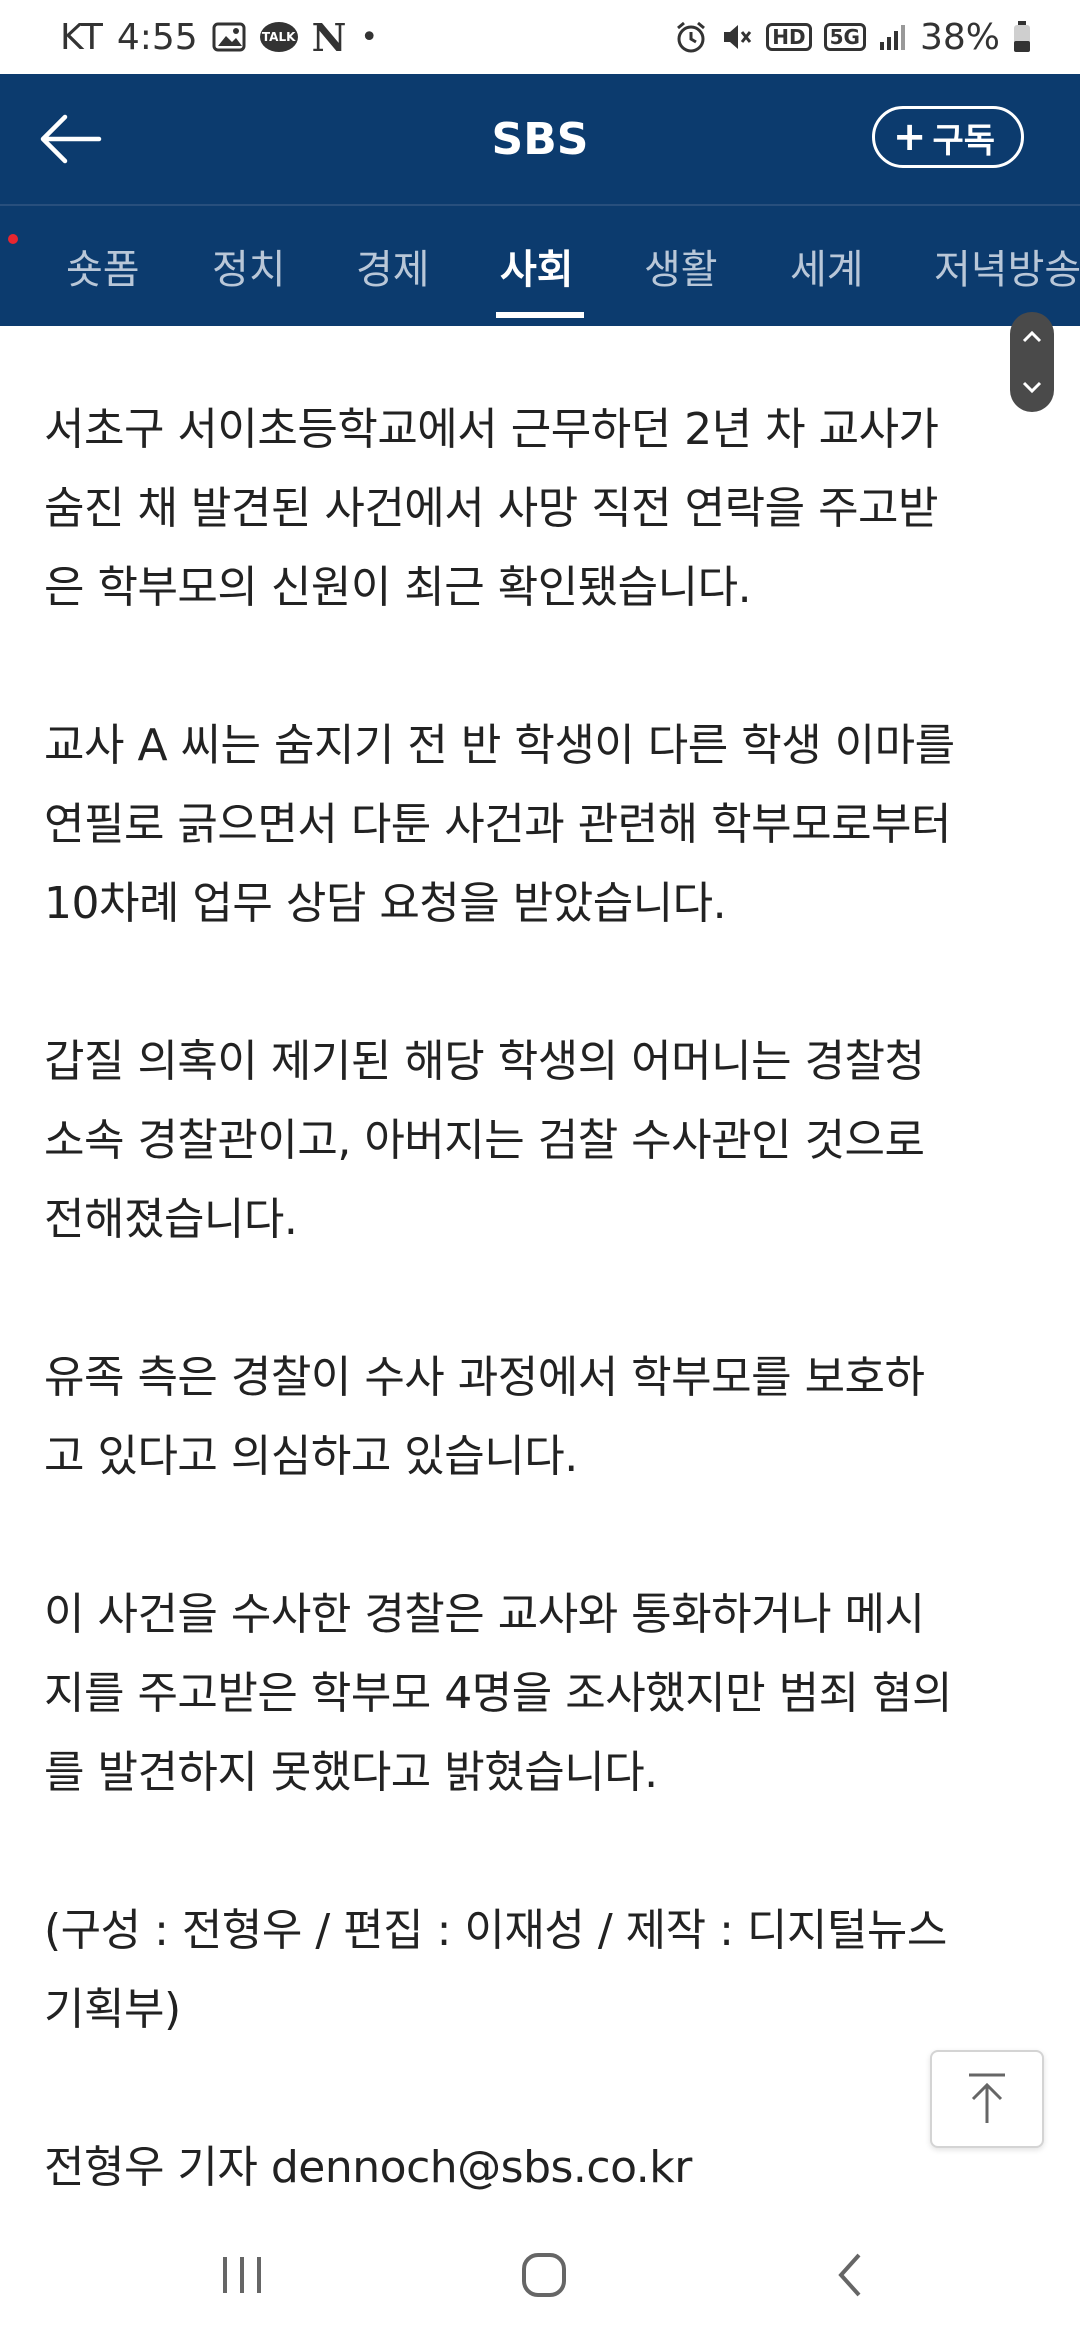 The image size is (1080, 2340). I want to click on new-indicator-dot, so click(13, 239).